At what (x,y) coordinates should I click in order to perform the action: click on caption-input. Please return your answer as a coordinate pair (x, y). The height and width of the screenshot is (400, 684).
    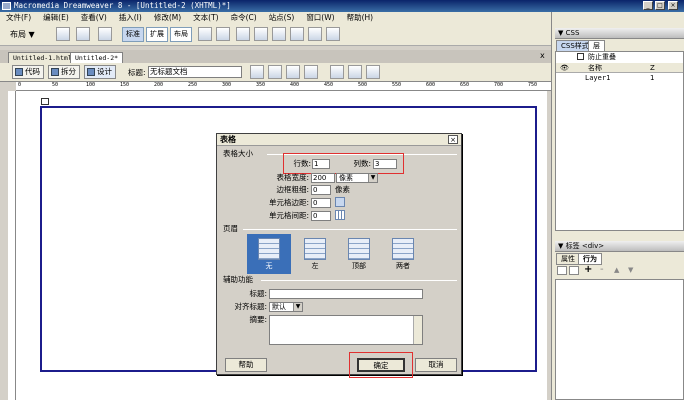
    Looking at the image, I should click on (346, 294).